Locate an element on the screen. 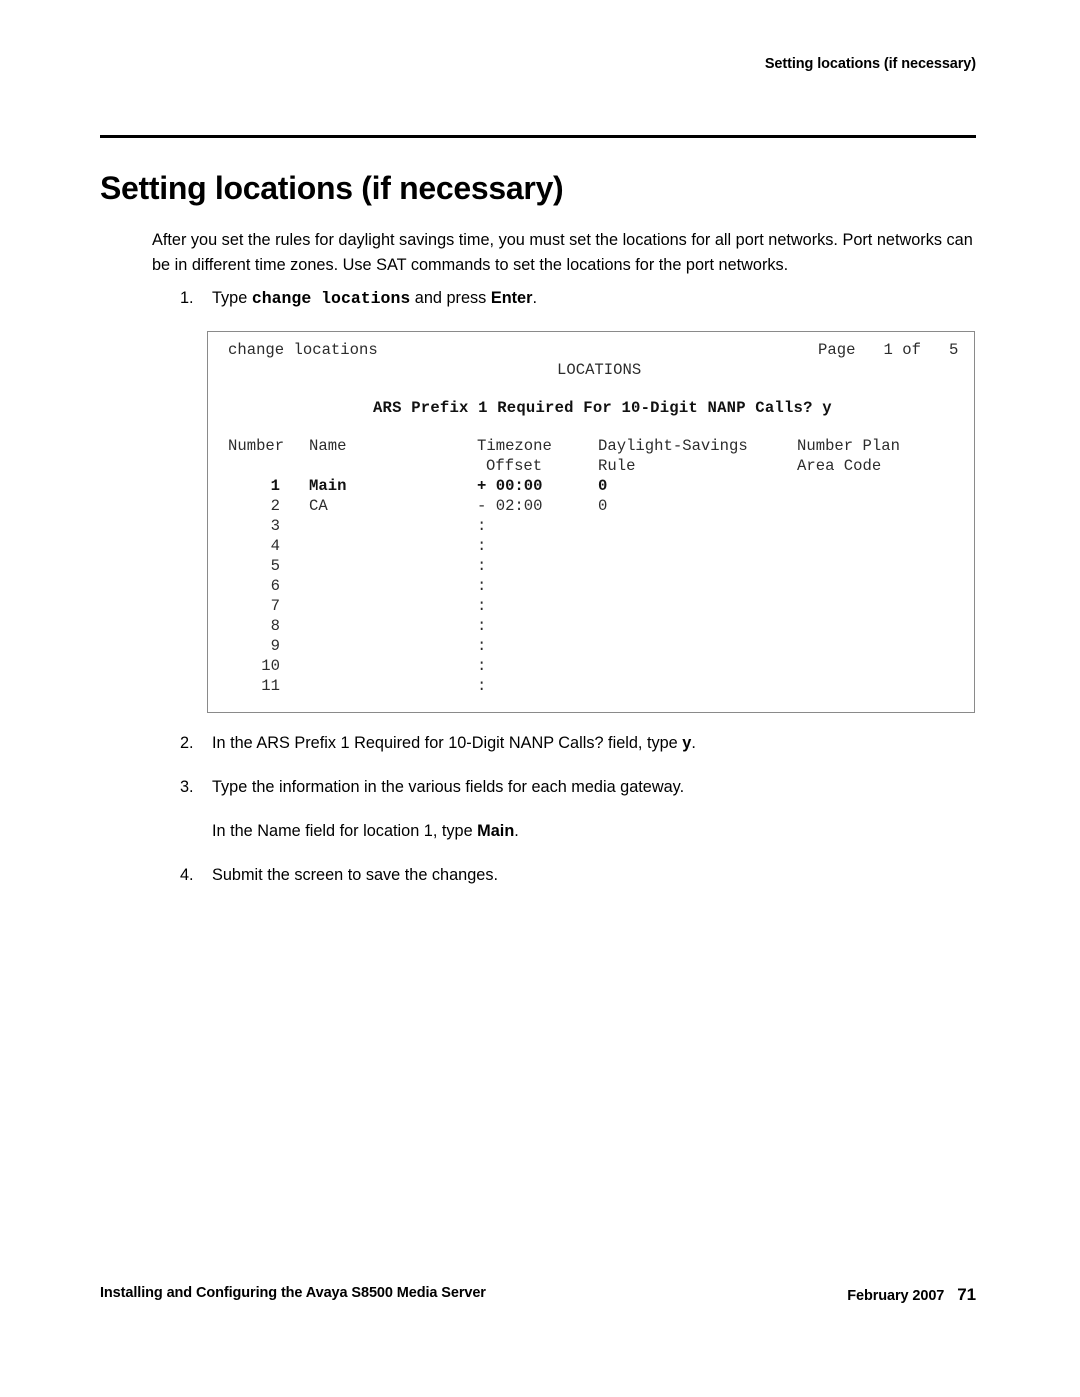 Image resolution: width=1080 pixels, height=1397 pixels. step-1-text-pre: Type is located at coordinates (232, 298).